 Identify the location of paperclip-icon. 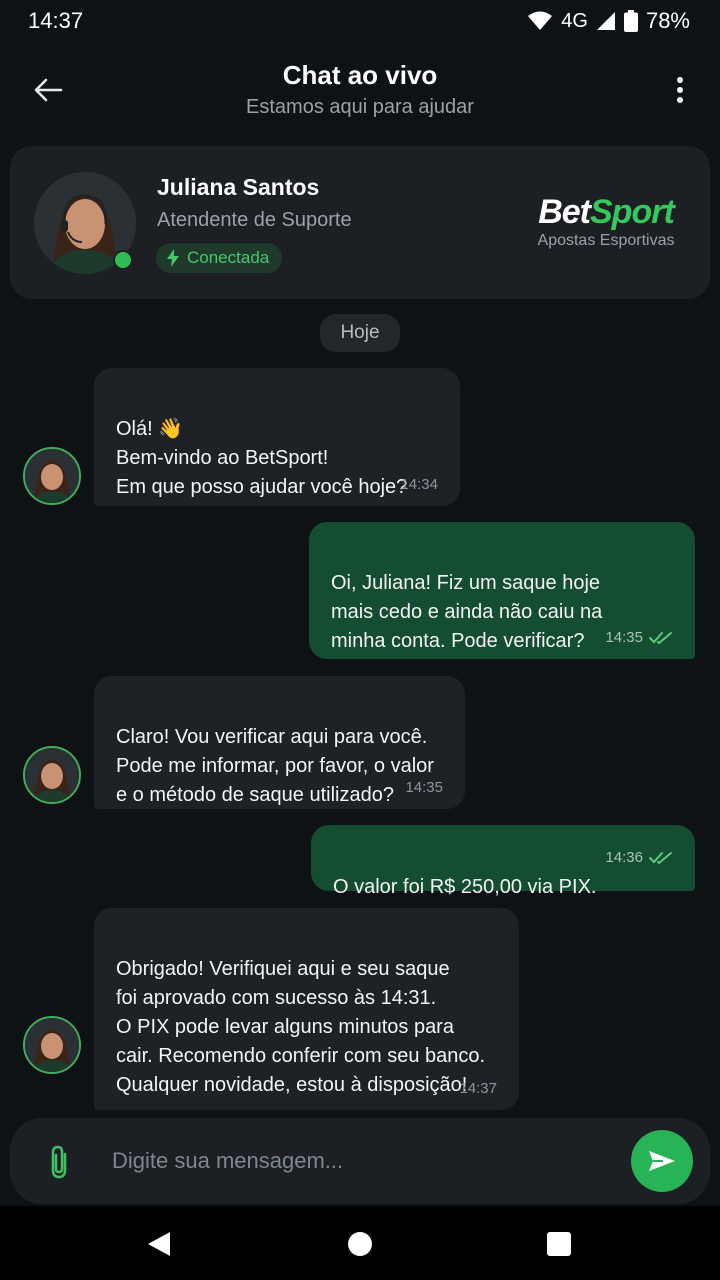
(59, 1162).